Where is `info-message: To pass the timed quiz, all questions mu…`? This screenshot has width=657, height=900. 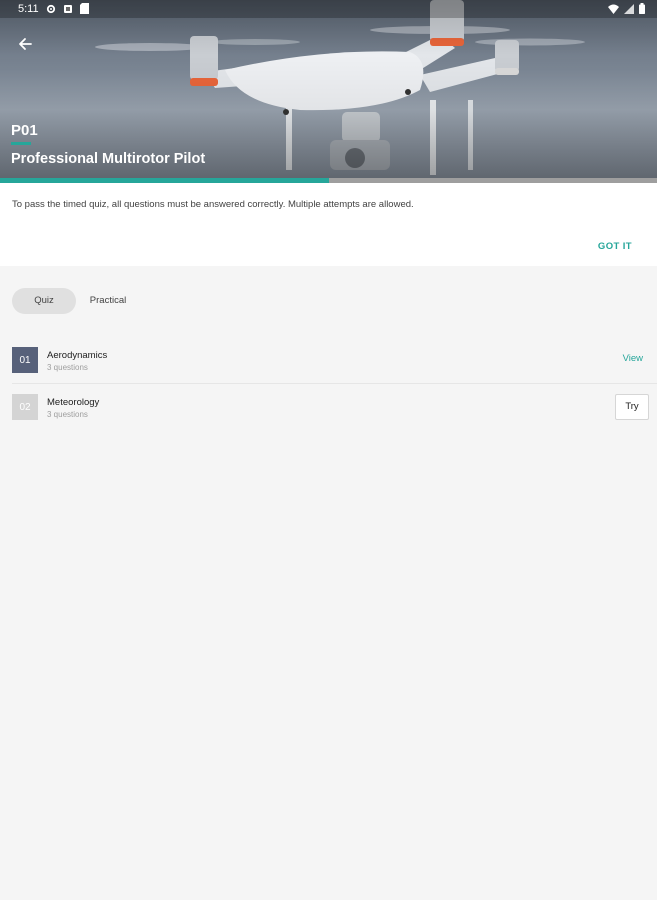
info-message: To pass the timed quiz, all questions mu… is located at coordinates (213, 204).